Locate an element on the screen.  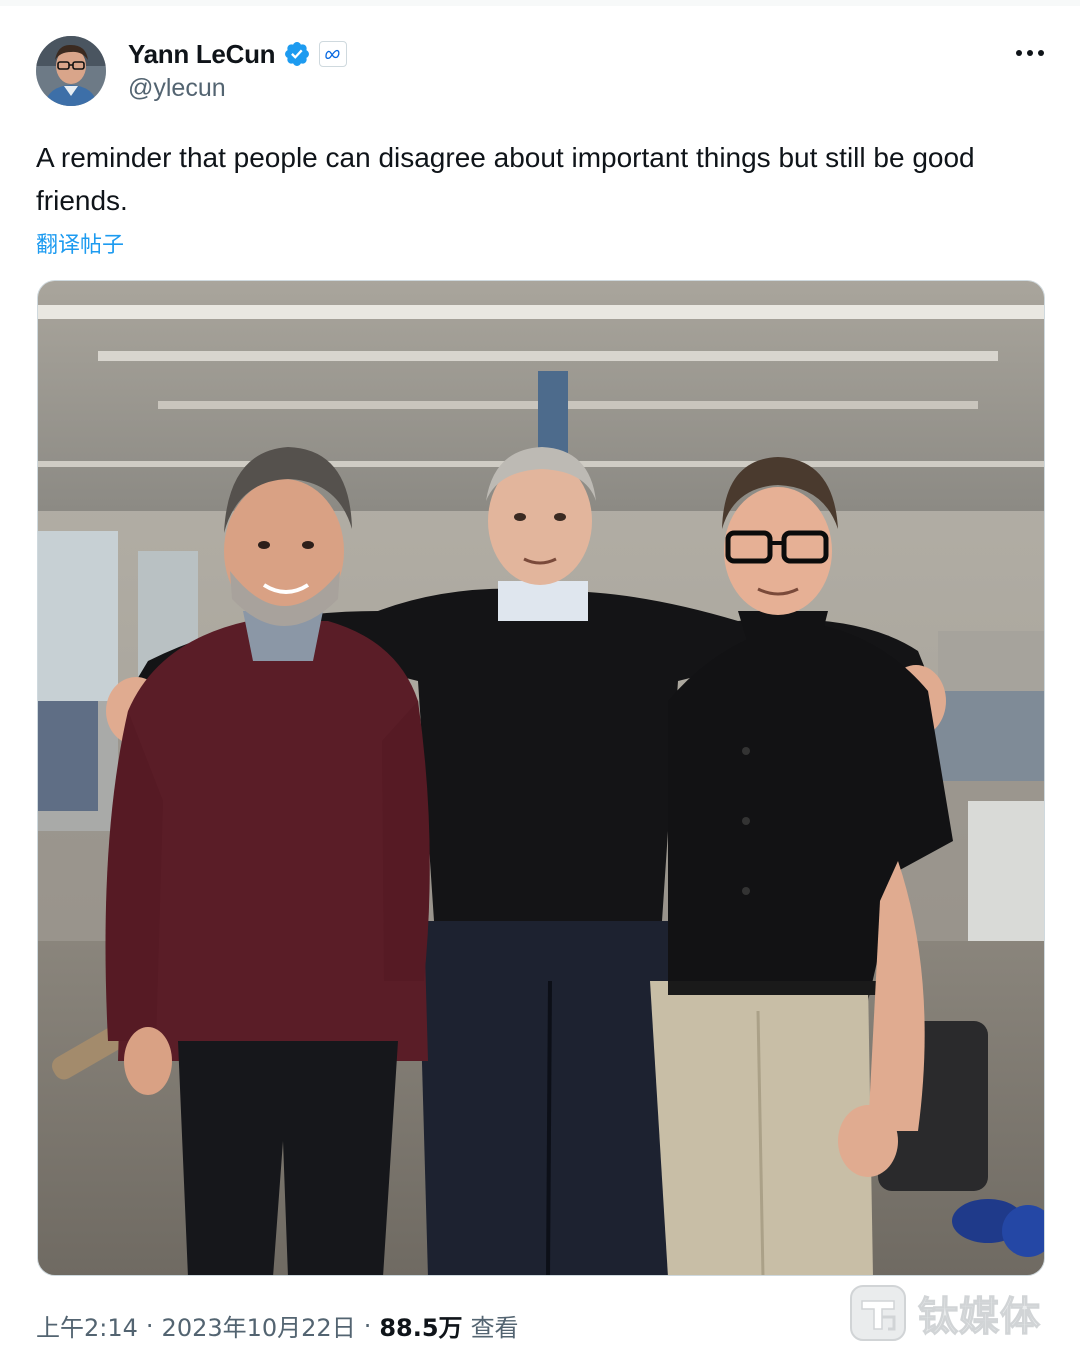
translate-post-link: 翻译帖子 is located at coordinates (80, 243).